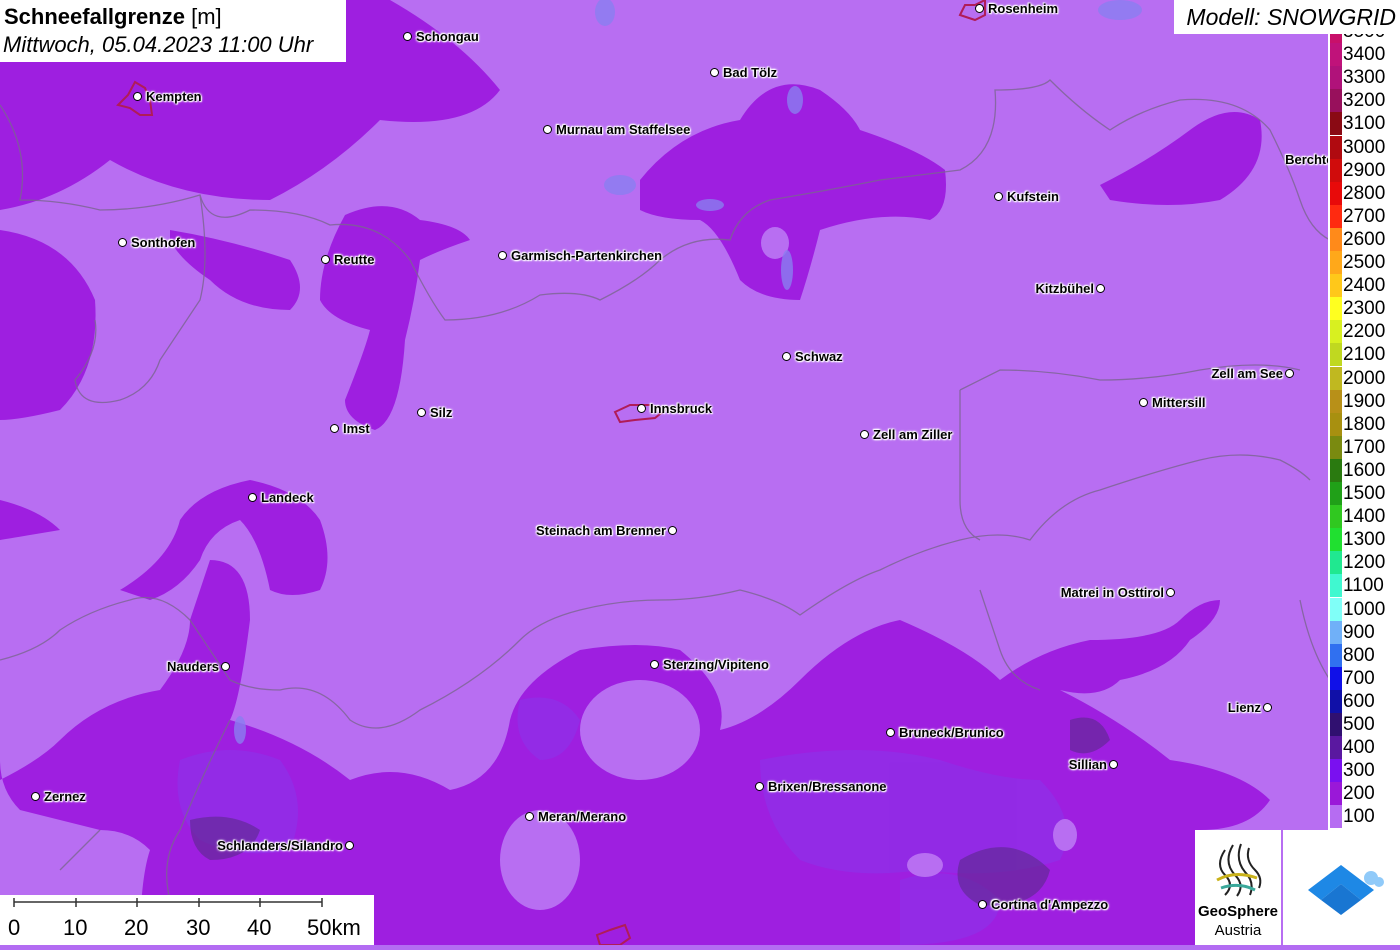 The image size is (1400, 950). I want to click on city-label: Bad Tölz, so click(750, 72).